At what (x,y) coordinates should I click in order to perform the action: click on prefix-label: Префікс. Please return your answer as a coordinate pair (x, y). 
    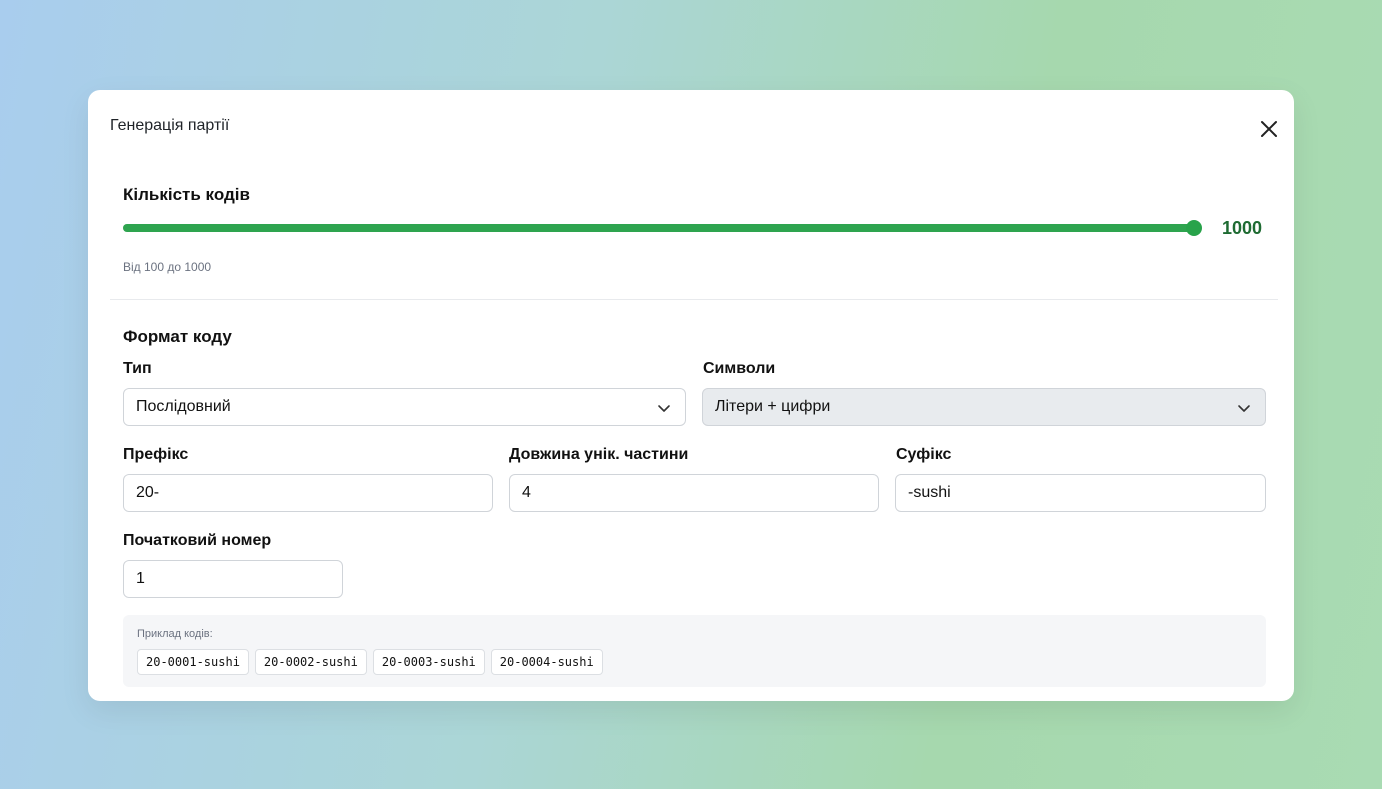
    Looking at the image, I should click on (156, 454).